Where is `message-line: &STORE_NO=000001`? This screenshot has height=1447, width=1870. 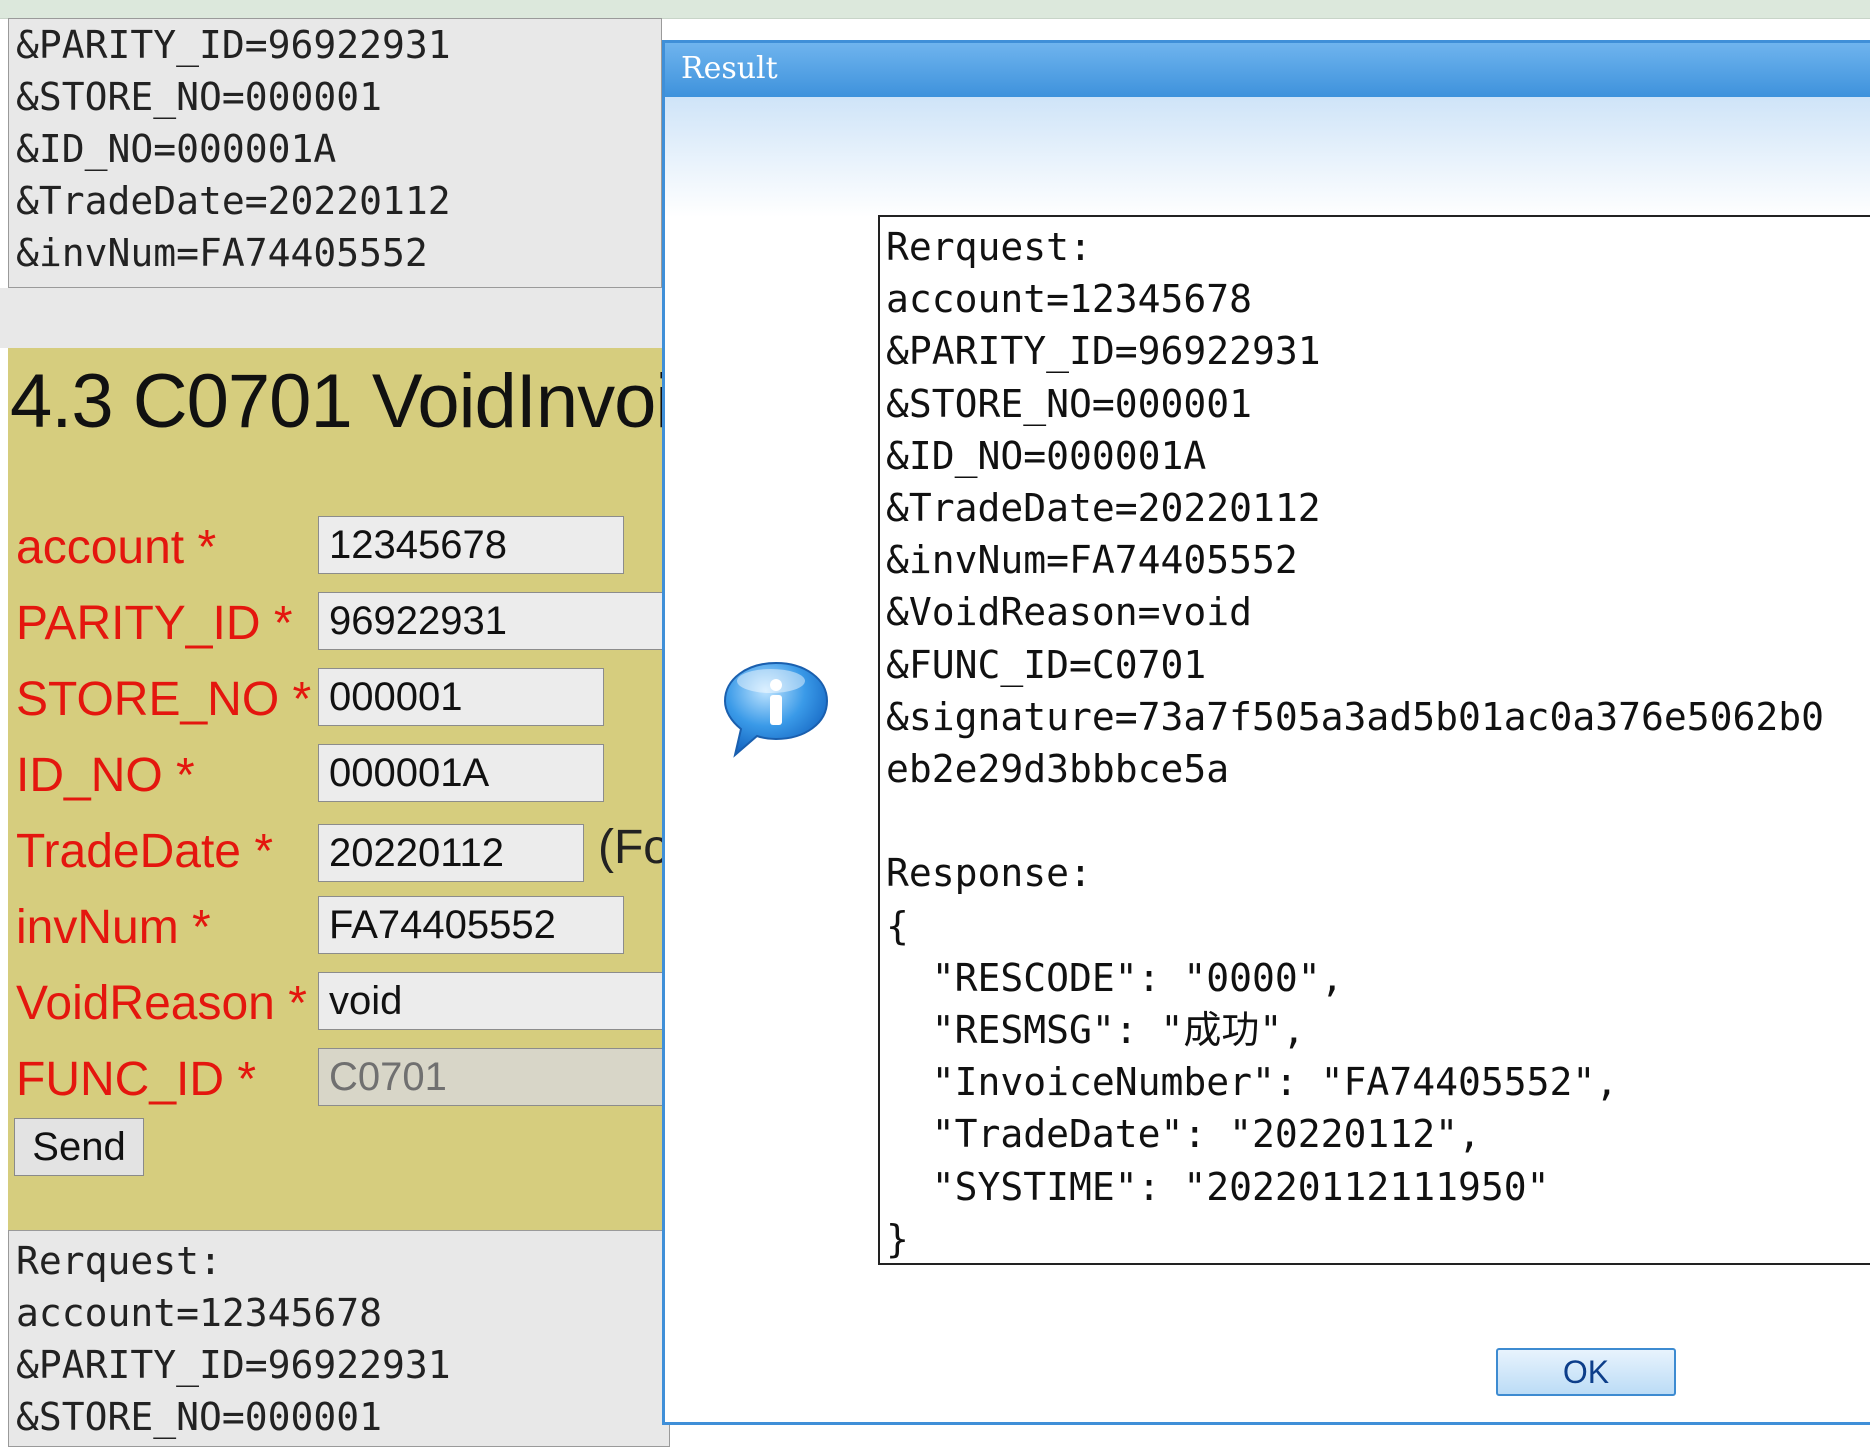
message-line: &STORE_NO=000001 is located at coordinates (1069, 403).